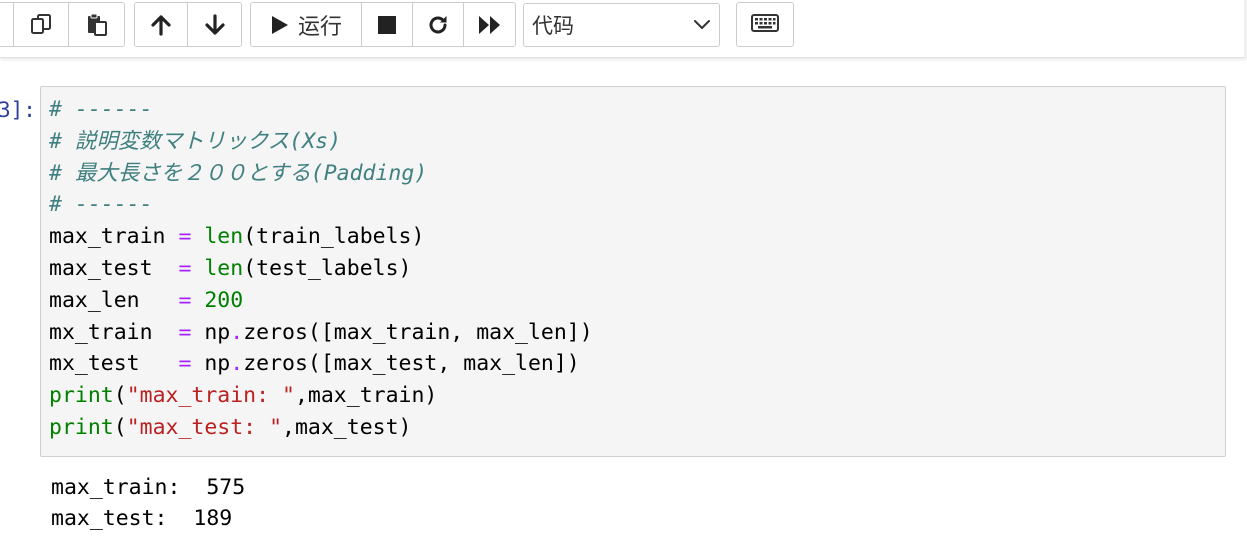 This screenshot has height=559, width=1247. What do you see at coordinates (18, 110) in the screenshot?
I see `cell-prompt: 3]:` at bounding box center [18, 110].